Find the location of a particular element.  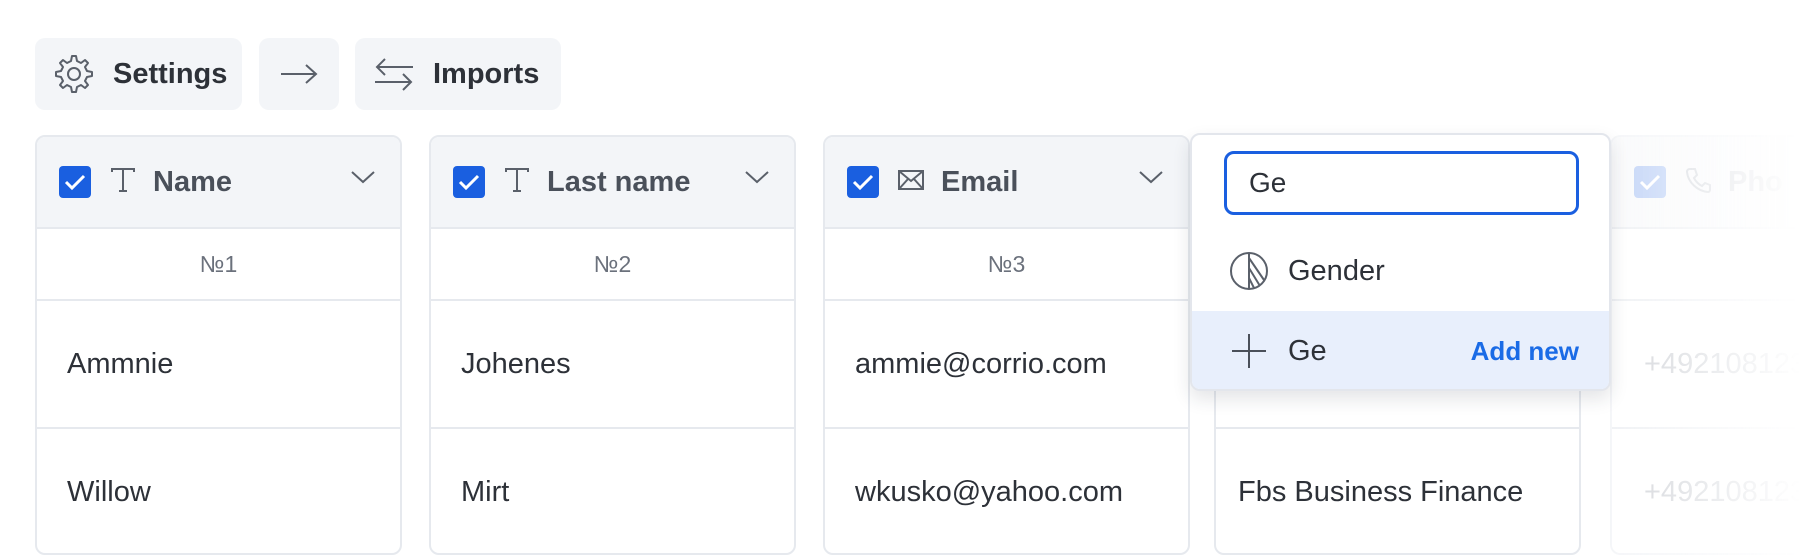

table-cell: ammie@corrio.com is located at coordinates (1006, 365).